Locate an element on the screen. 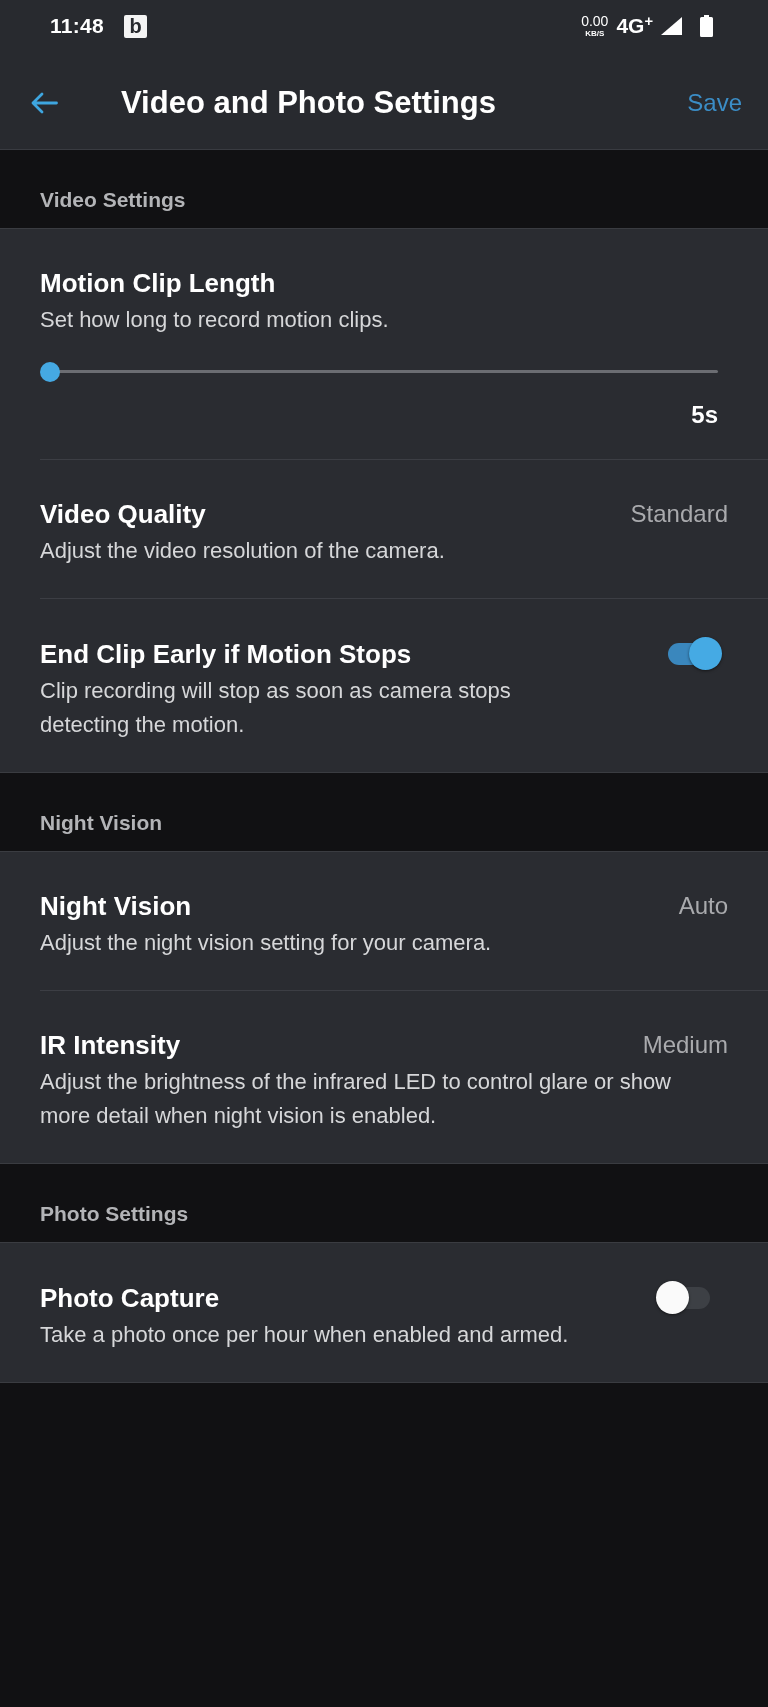  setting-value: Standard is located at coordinates (679, 514).